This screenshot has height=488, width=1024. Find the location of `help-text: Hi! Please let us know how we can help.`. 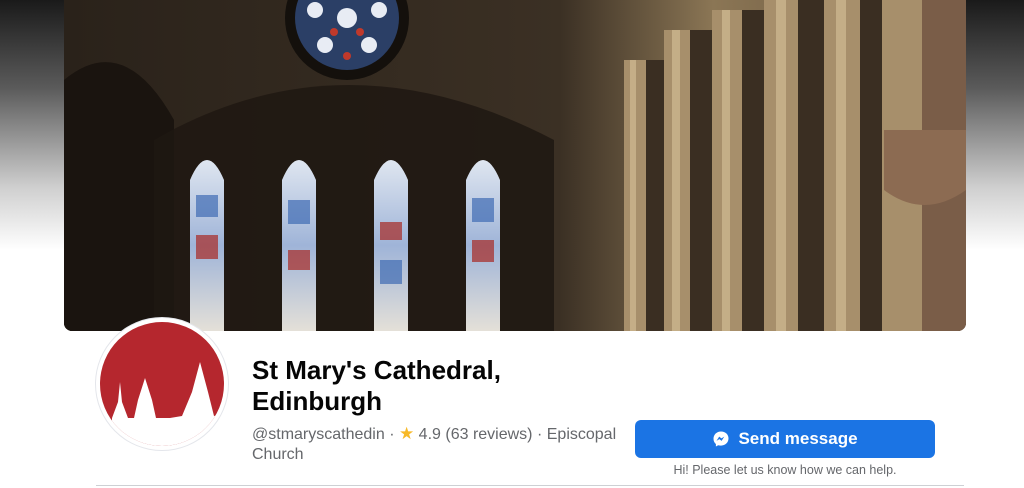

help-text: Hi! Please let us know how we can help. is located at coordinates (785, 470).